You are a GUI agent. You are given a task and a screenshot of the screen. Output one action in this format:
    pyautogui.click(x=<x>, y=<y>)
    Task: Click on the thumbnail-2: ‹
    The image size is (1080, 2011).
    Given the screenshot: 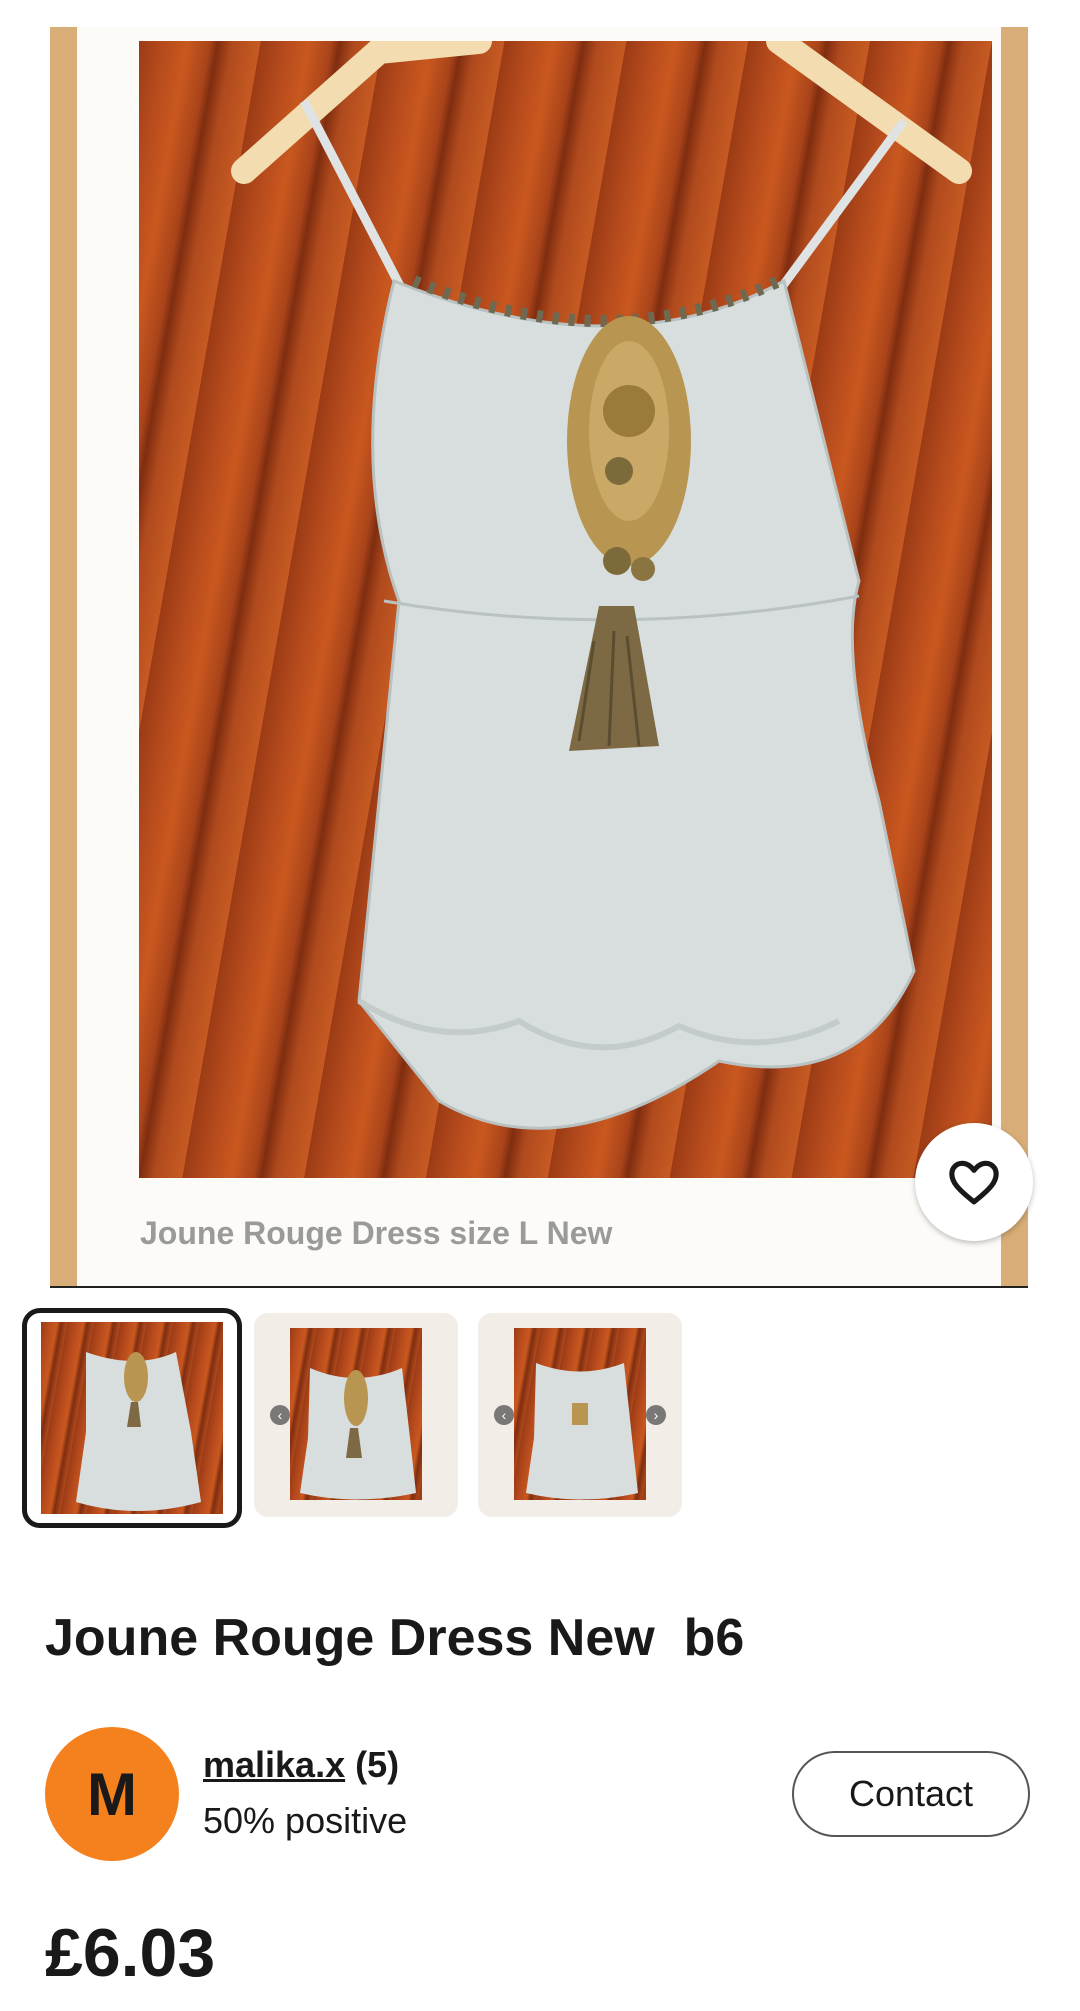 What is the action you would take?
    pyautogui.click(x=356, y=1415)
    